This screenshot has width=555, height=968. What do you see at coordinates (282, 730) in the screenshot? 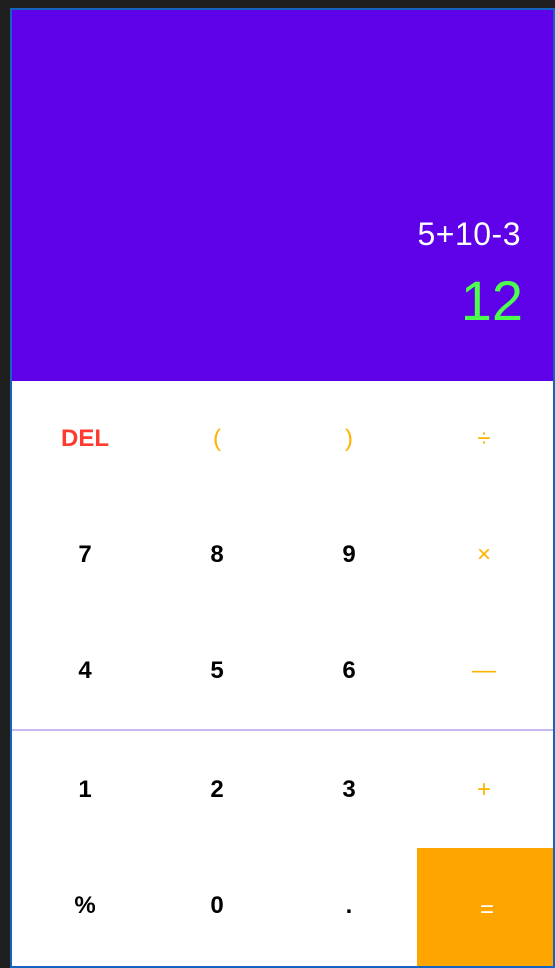
I see `keypad-divider` at bounding box center [282, 730].